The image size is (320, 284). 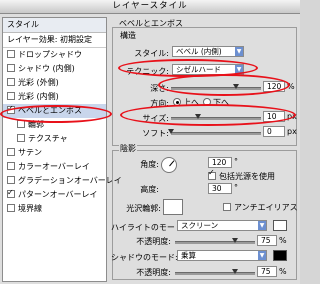 I want to click on sidebar-item-label: テクスチャ, so click(x=48, y=138).